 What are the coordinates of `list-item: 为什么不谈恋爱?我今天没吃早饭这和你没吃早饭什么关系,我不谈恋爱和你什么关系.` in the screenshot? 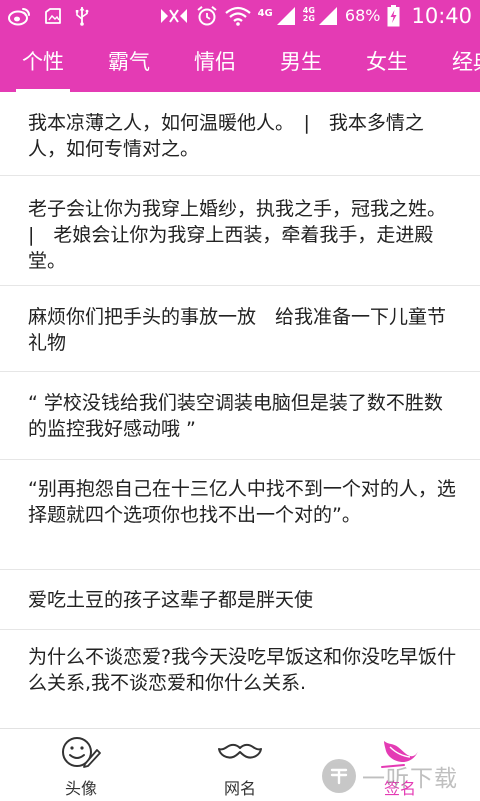 It's located at (240, 679).